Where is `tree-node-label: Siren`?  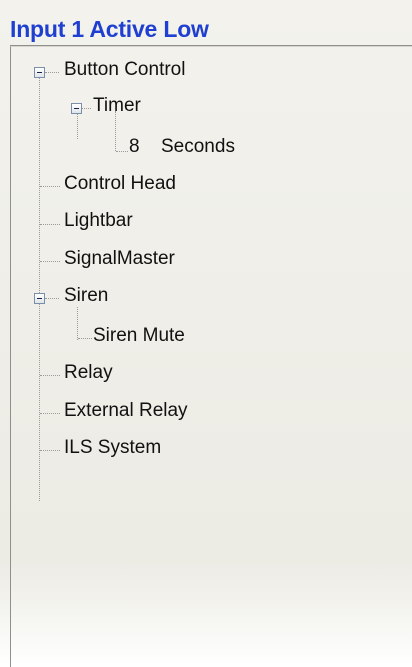 tree-node-label: Siren is located at coordinates (86, 296).